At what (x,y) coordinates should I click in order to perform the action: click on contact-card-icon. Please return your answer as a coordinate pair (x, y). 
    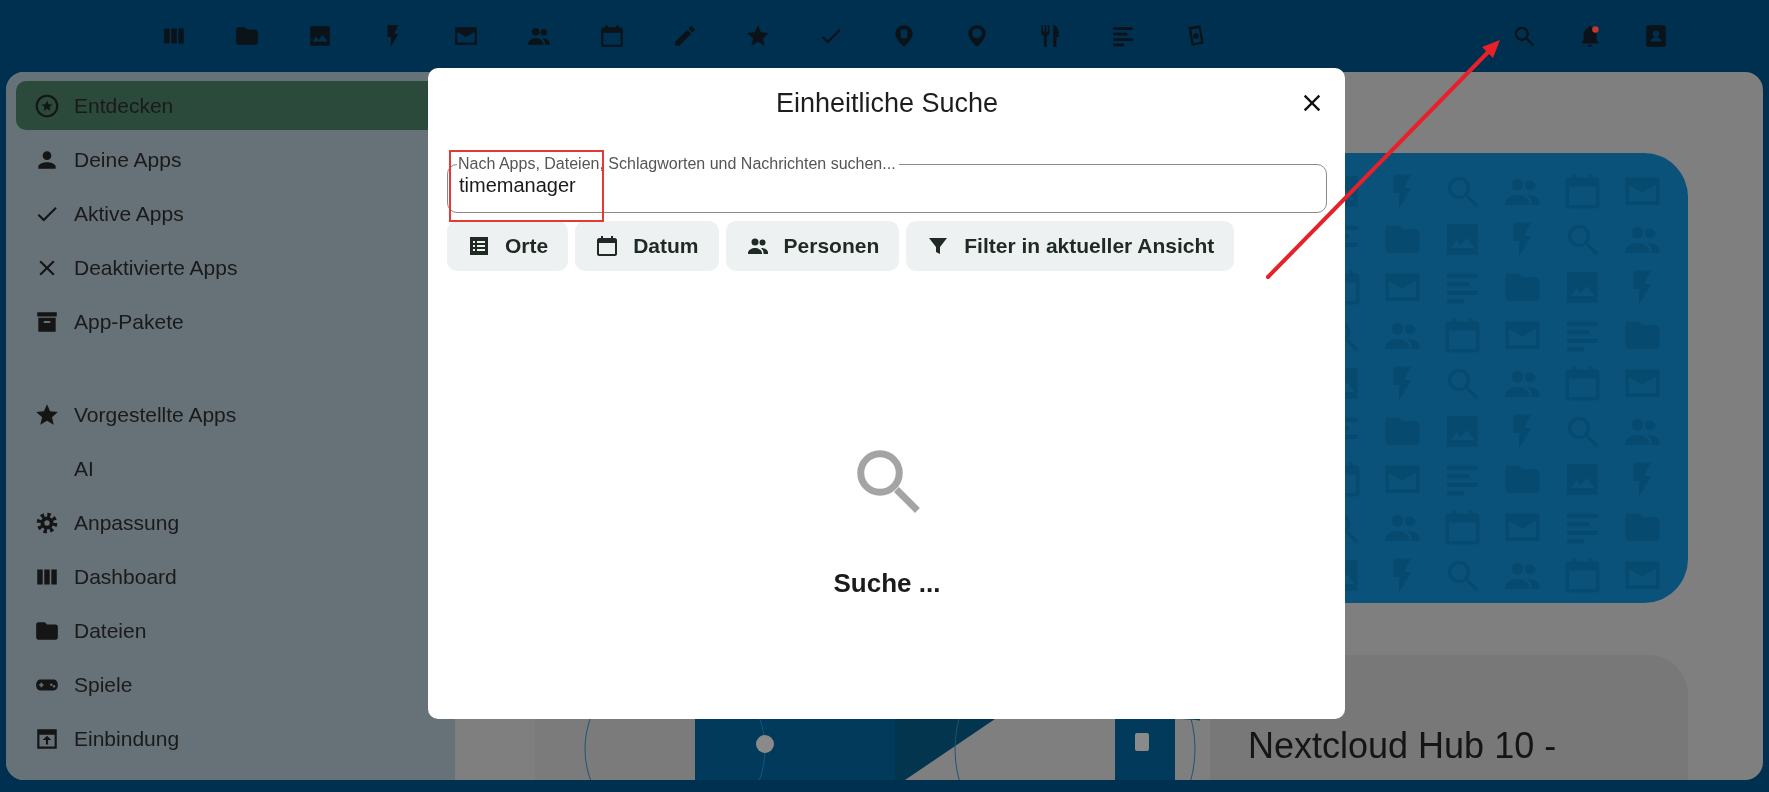
    Looking at the image, I should click on (1656, 36).